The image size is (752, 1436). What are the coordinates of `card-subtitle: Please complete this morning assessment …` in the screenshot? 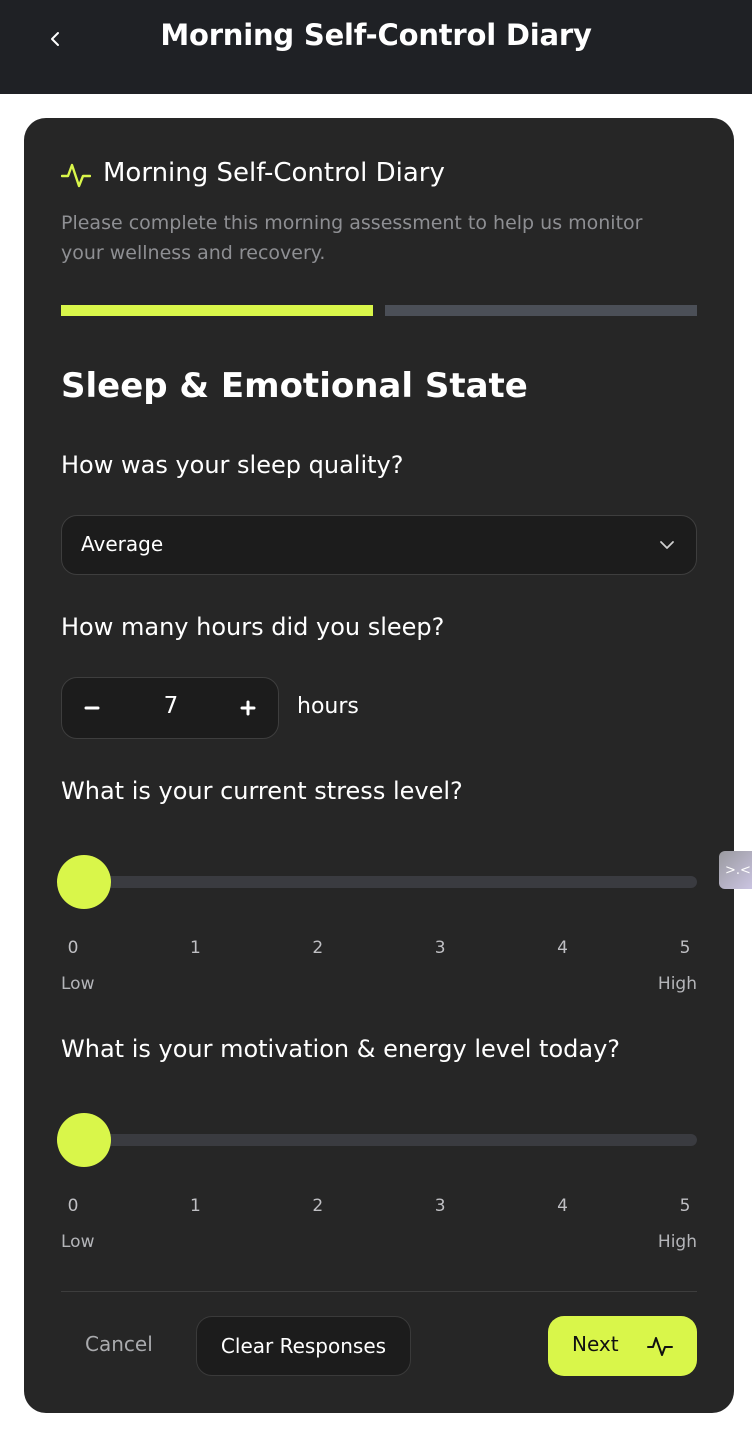 It's located at (352, 238).